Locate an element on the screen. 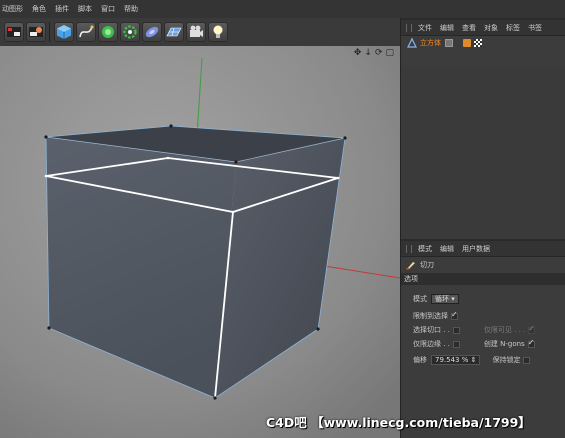 The width and height of the screenshot is (565, 438). border-only-label: 仅限边缘 . . is located at coordinates (431, 344).